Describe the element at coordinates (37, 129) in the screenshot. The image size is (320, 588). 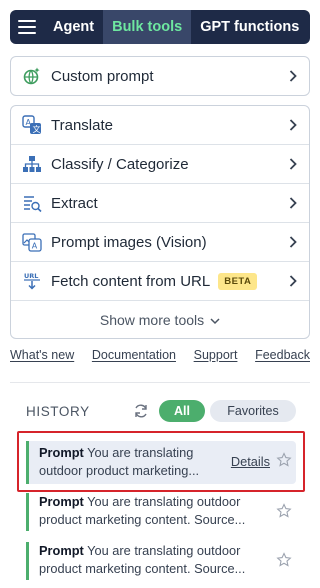
I see `svg-text: 文` at that location.